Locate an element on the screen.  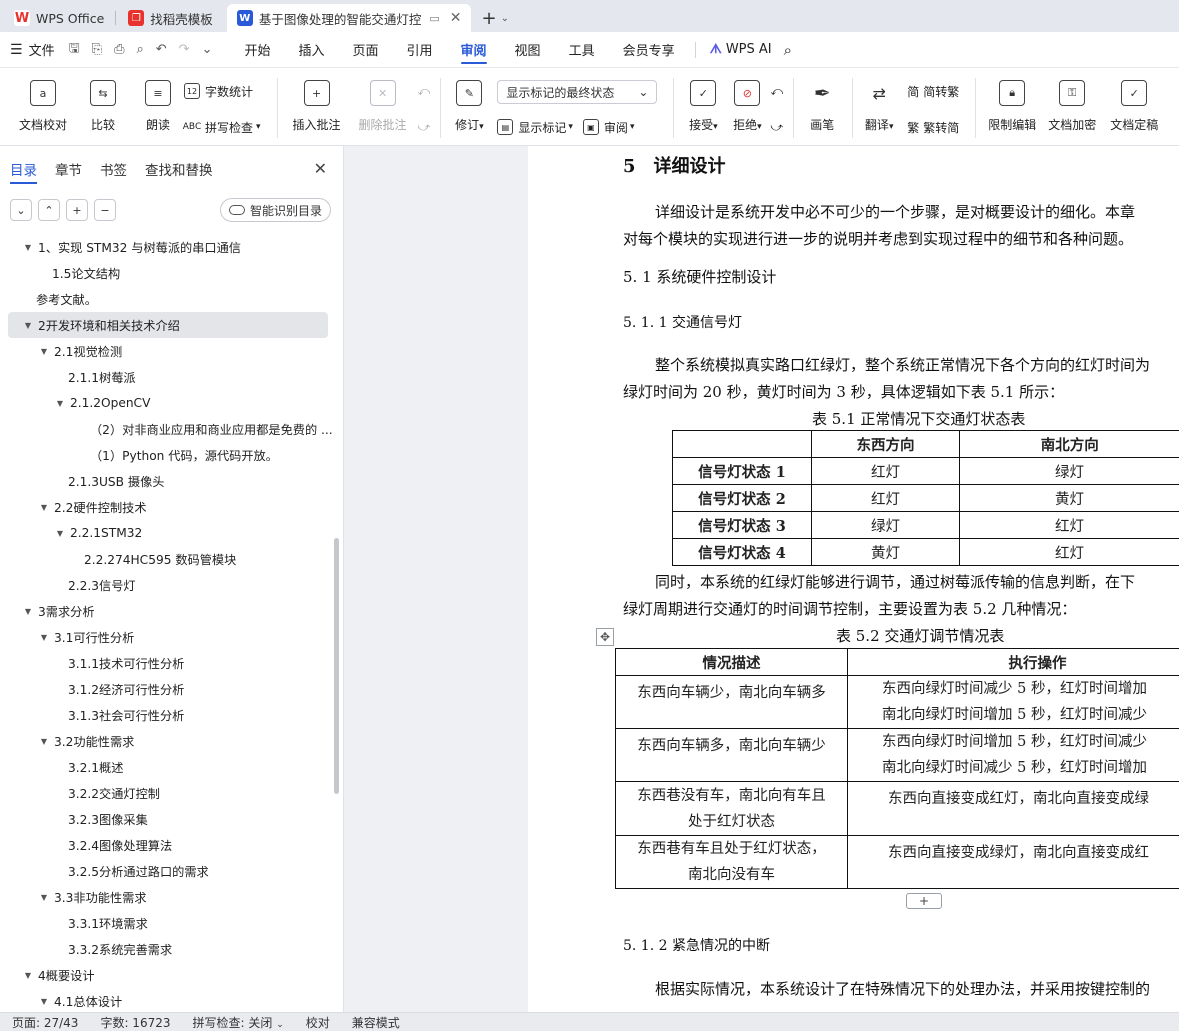
reject-button: ⊘ 拒绝▾ is located at coordinates (747, 103).